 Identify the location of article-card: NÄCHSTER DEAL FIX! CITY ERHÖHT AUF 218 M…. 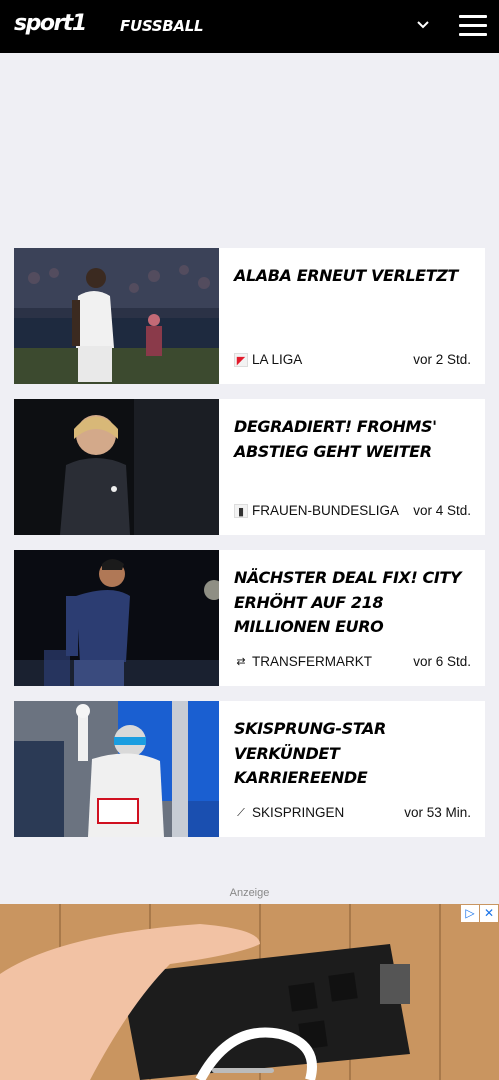
(249, 618).